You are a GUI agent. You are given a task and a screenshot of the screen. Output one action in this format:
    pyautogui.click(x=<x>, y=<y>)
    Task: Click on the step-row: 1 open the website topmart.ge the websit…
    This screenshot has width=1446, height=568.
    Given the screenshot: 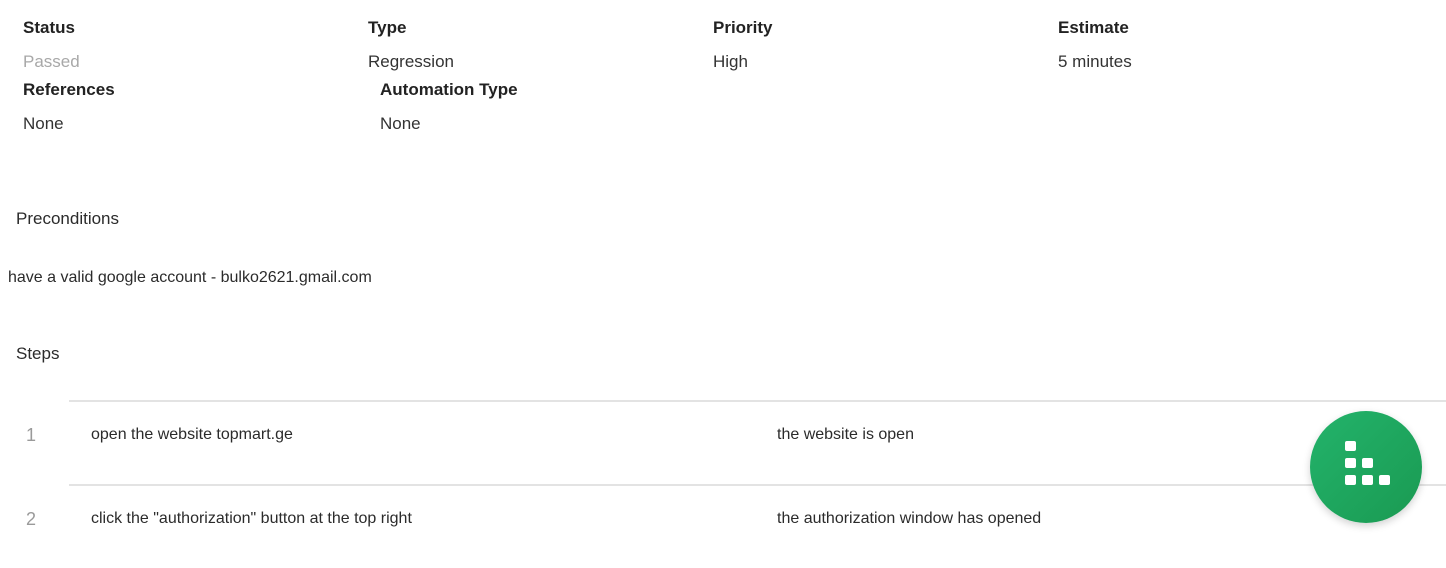 What is the action you would take?
    pyautogui.click(x=723, y=442)
    